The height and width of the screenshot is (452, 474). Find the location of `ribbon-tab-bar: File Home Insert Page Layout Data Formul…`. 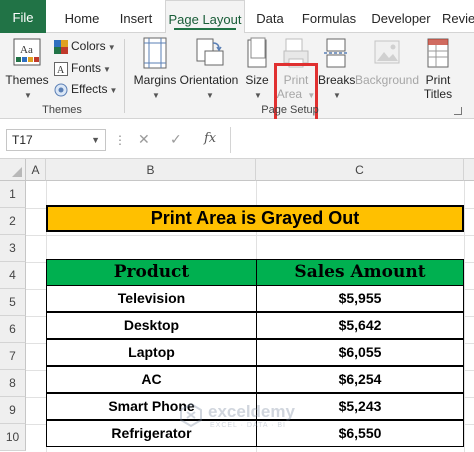

ribbon-tab-bar: File Home Insert Page Layout Data Formul… is located at coordinates (237, 17).